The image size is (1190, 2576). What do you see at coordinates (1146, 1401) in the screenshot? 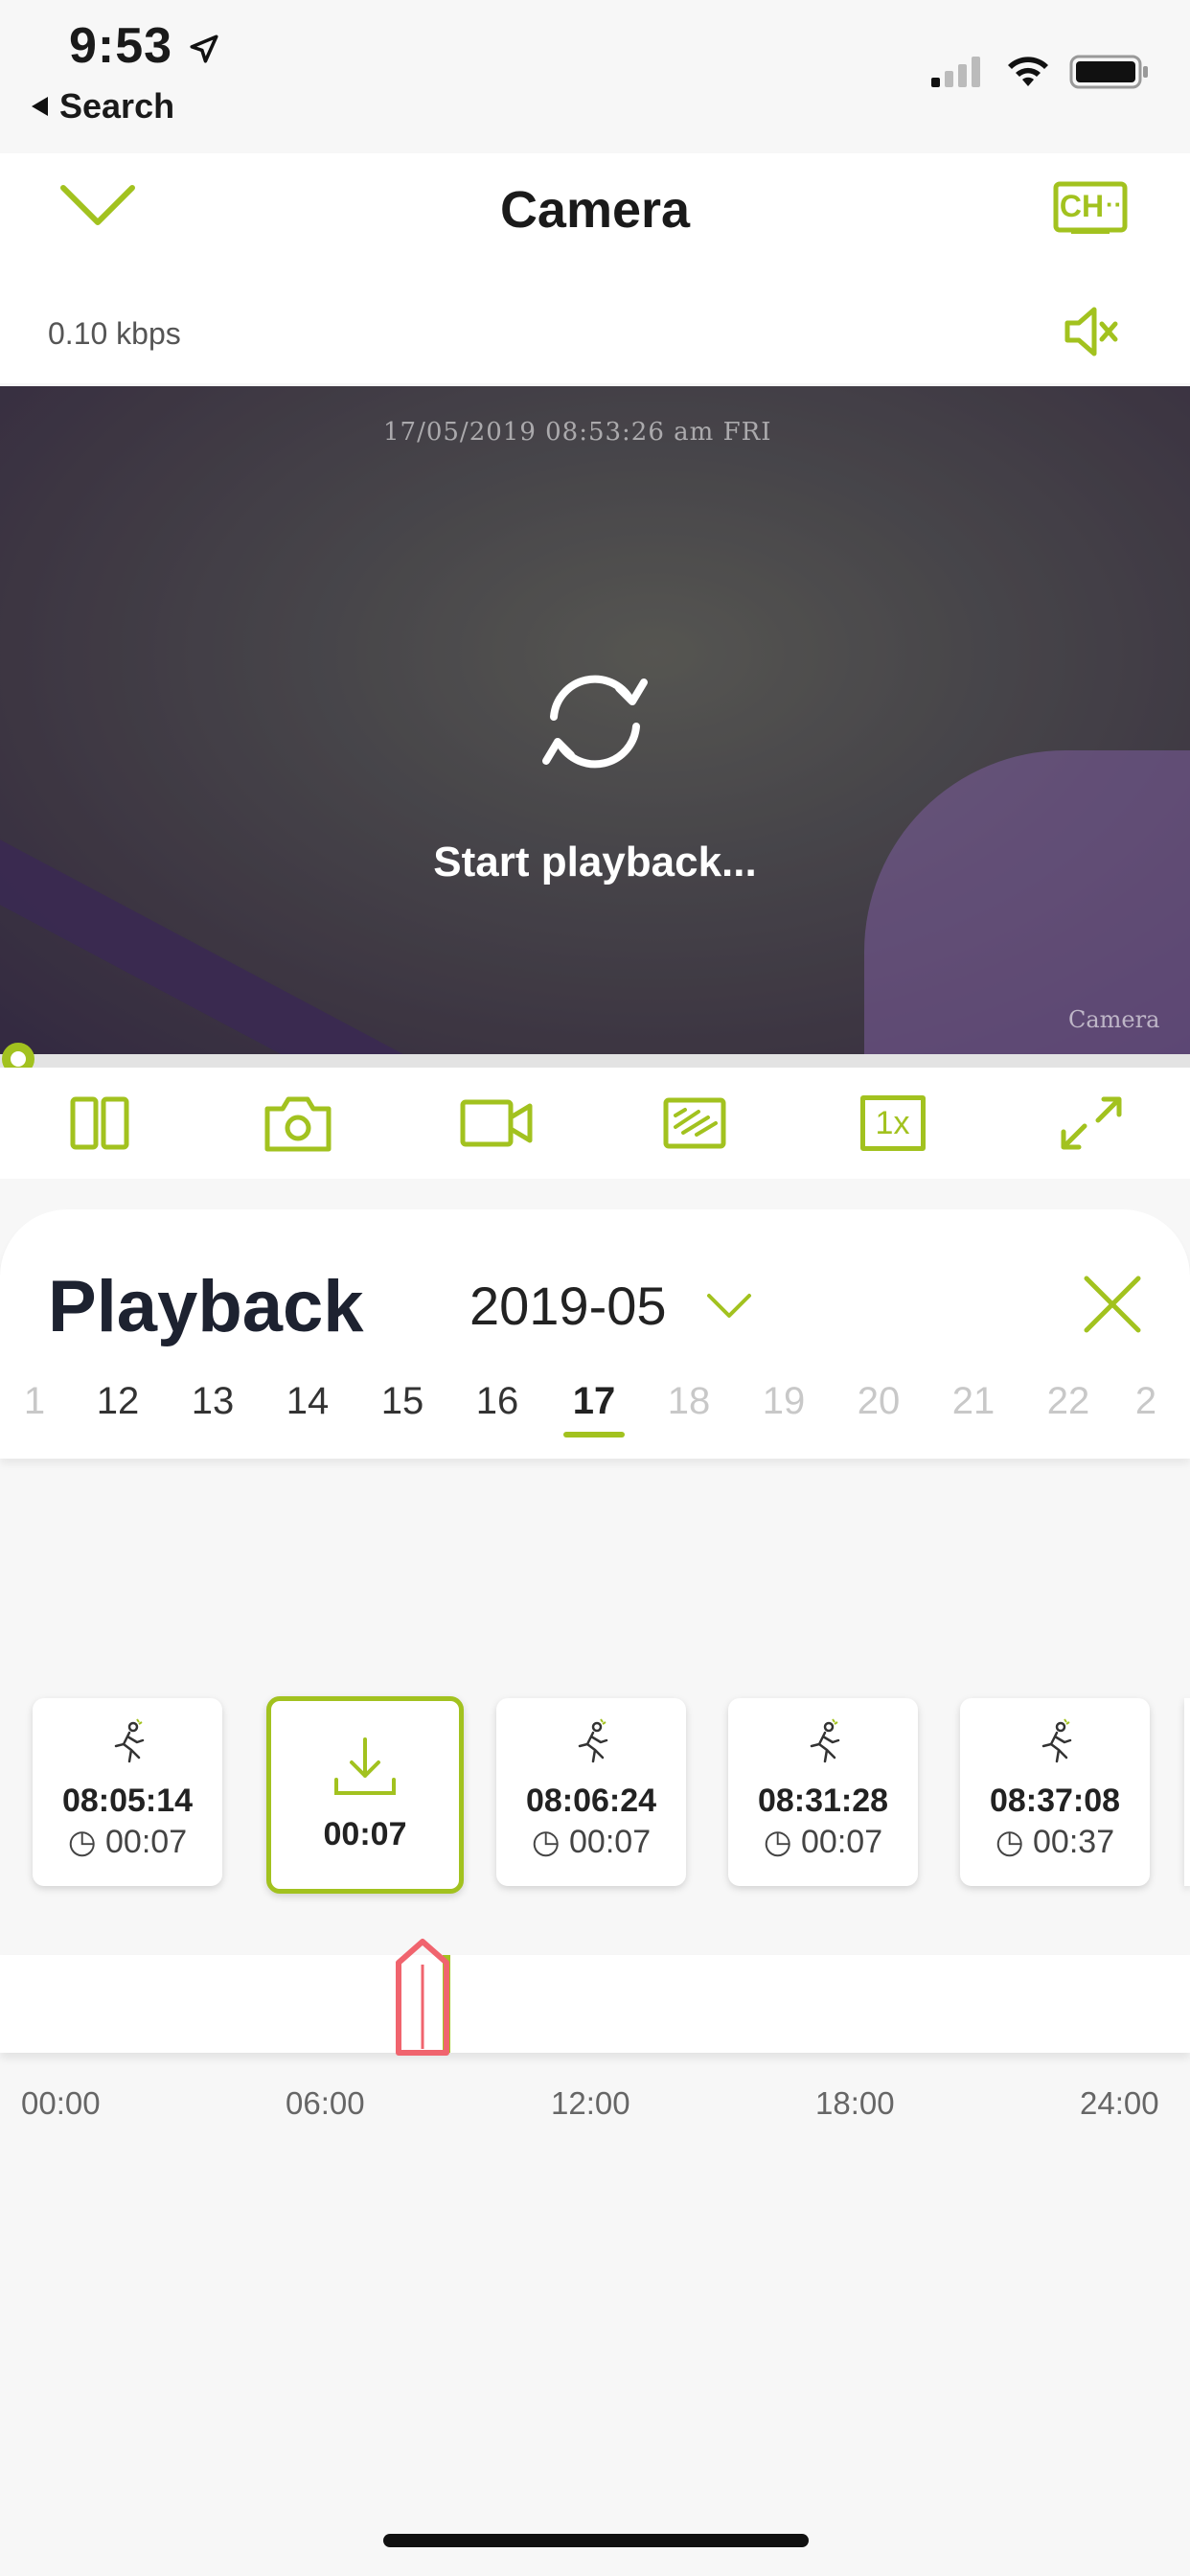
I see `day-item: 2` at bounding box center [1146, 1401].